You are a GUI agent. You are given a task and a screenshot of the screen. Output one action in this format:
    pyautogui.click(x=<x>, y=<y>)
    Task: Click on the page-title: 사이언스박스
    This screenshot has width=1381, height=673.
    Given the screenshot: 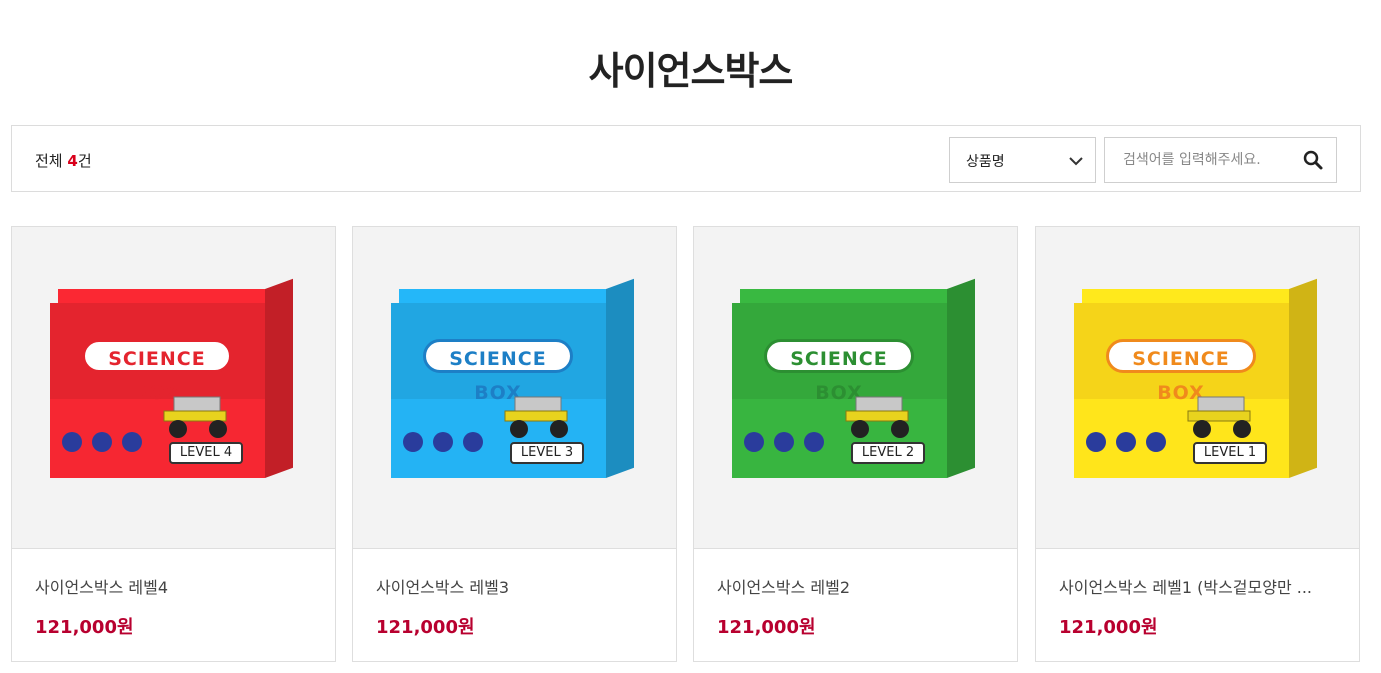 What is the action you would take?
    pyautogui.click(x=691, y=71)
    